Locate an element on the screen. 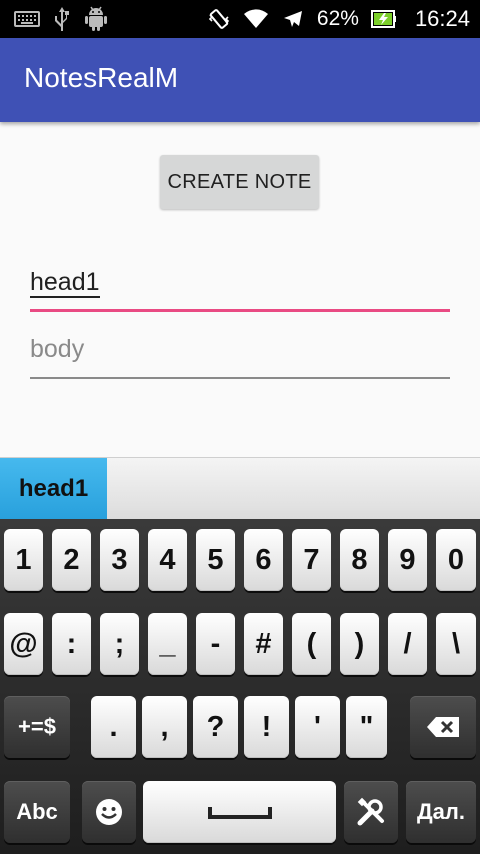  keyboard-icon is located at coordinates (27, 19).